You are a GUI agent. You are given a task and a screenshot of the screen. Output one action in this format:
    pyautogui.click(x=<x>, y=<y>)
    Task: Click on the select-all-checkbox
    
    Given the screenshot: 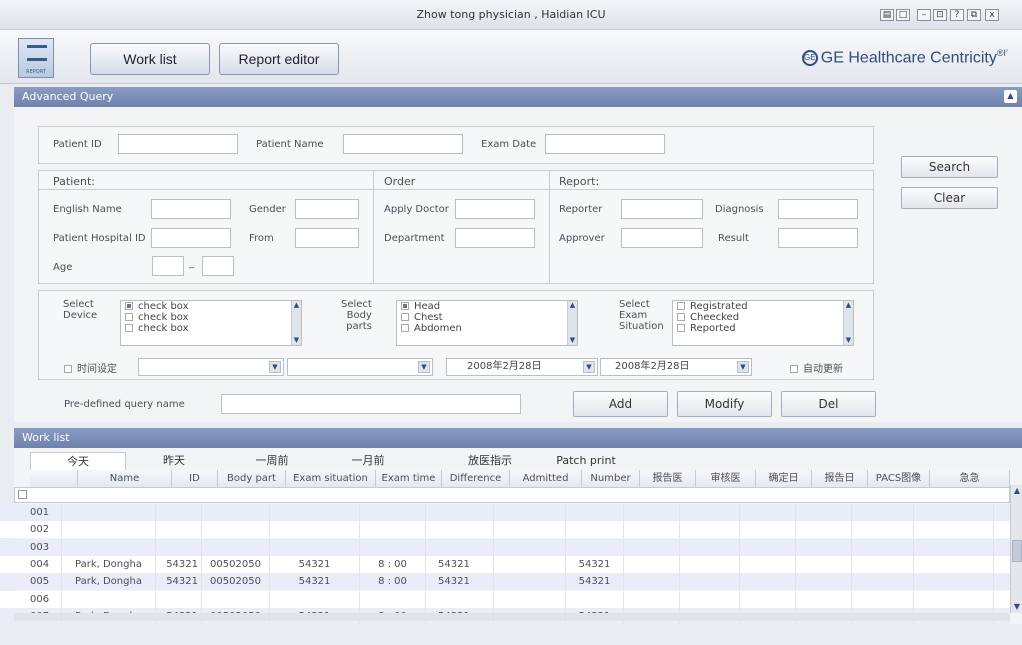 What is the action you would take?
    pyautogui.click(x=22, y=494)
    